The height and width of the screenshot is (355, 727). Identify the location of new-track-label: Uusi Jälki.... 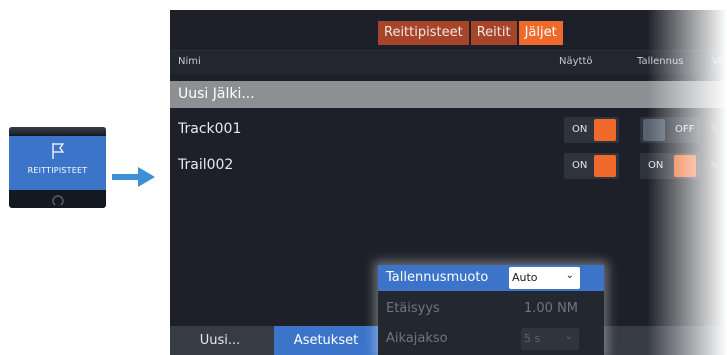
(216, 94).